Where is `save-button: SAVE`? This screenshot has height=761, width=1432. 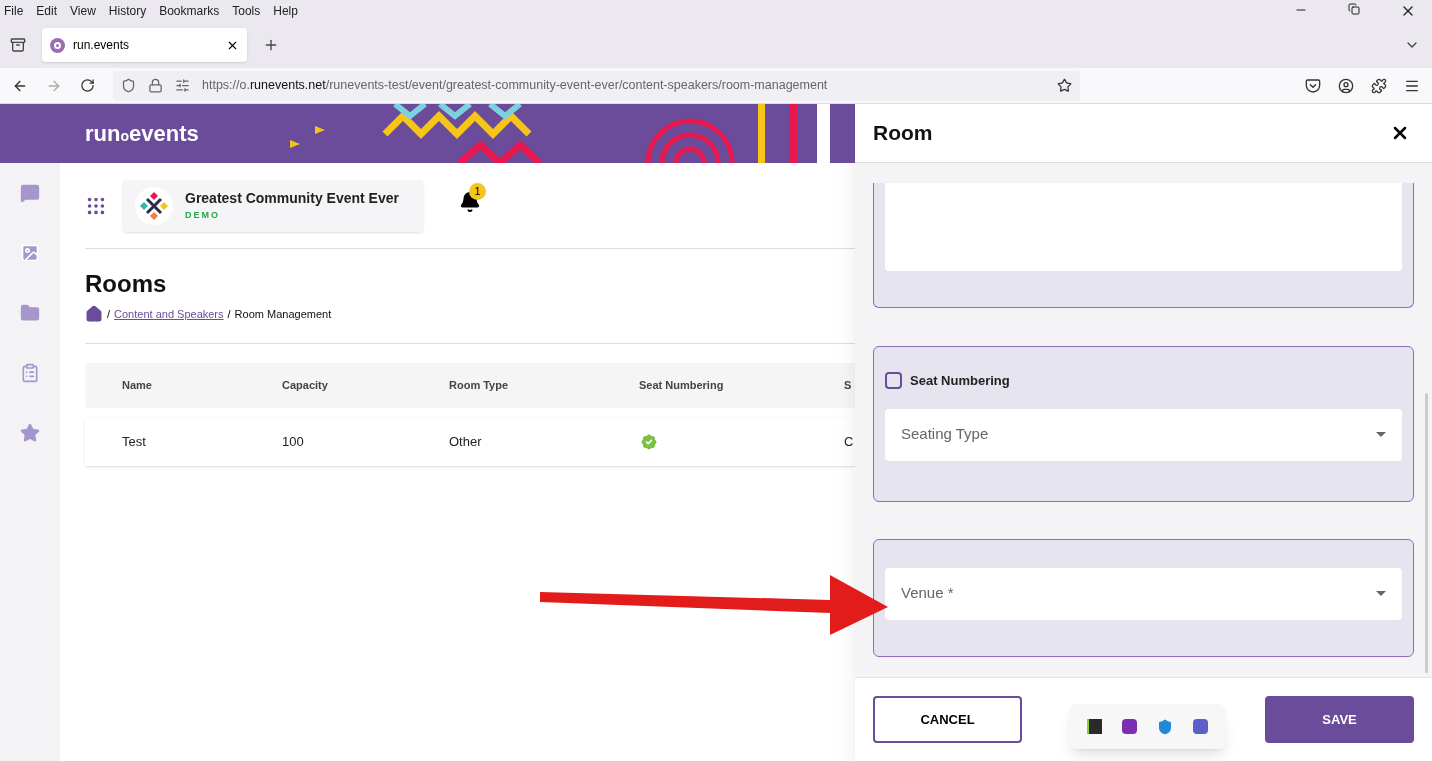 save-button: SAVE is located at coordinates (1339, 719).